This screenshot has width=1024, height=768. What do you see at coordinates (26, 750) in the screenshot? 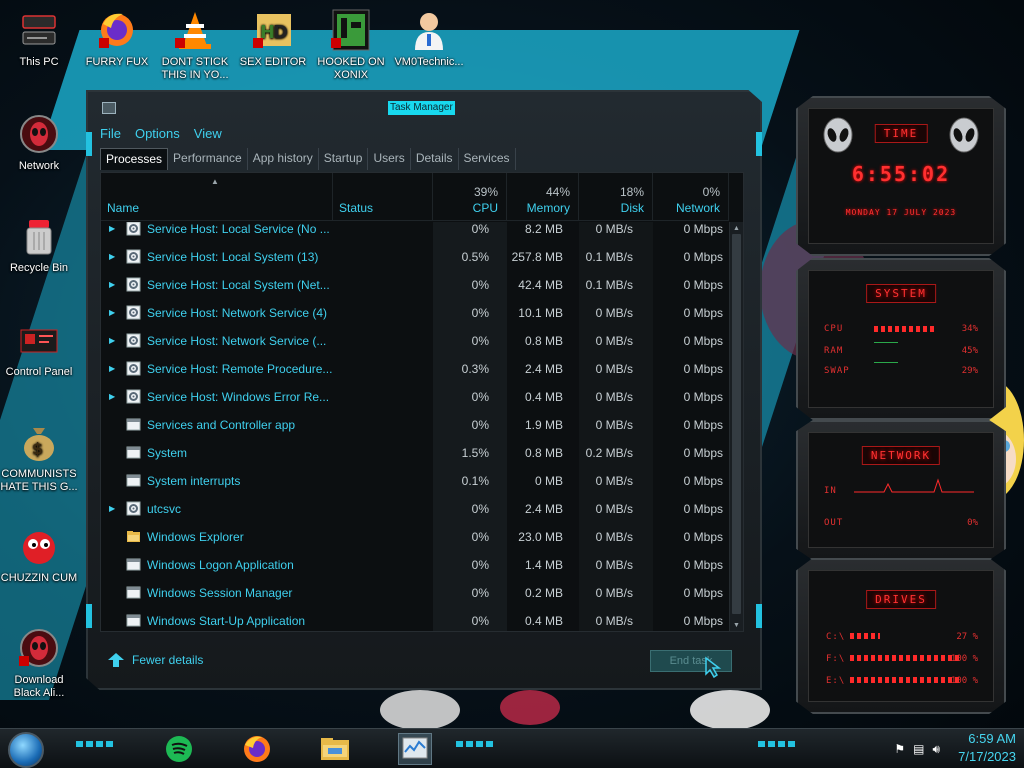
I see `start-button` at bounding box center [26, 750].